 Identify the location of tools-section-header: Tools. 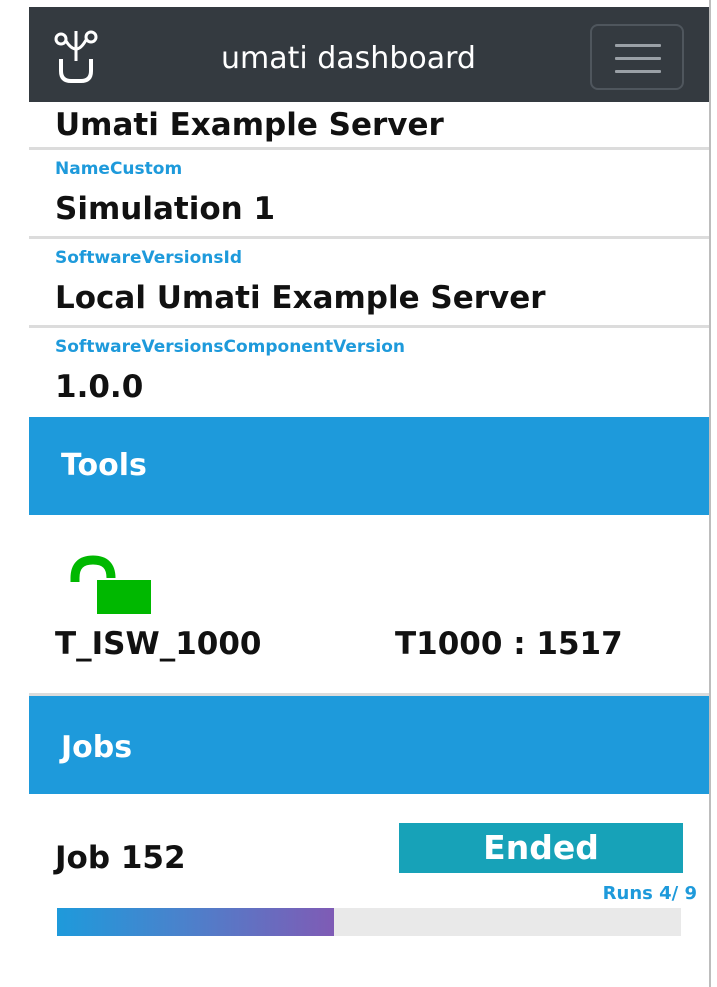
(369, 466).